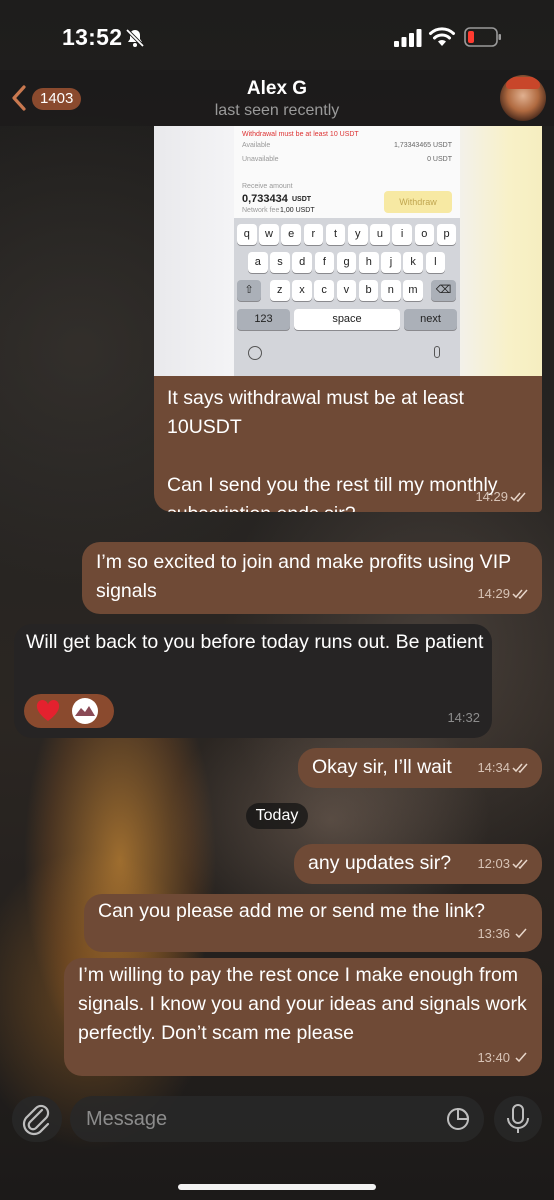 The height and width of the screenshot is (1200, 554). I want to click on chat-header: 1403 Alex G last seen recently, so click(277, 98).